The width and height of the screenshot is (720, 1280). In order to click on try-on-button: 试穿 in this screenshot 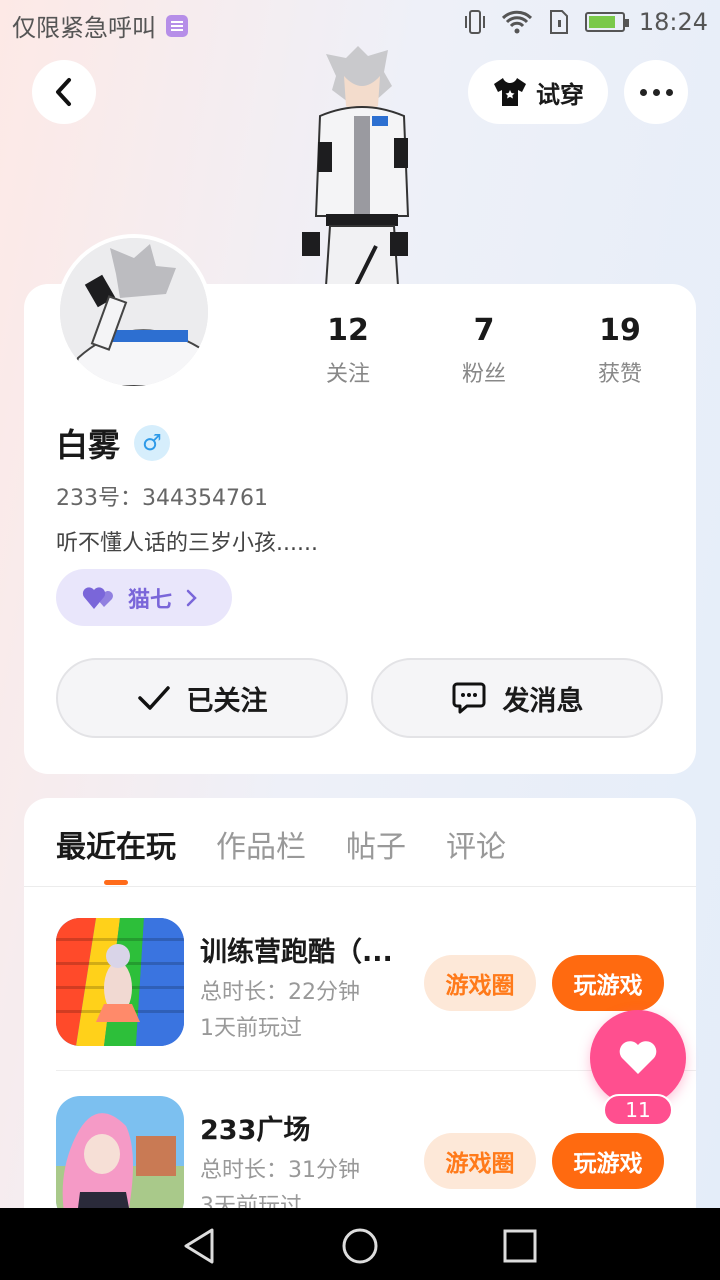, I will do `click(538, 92)`.